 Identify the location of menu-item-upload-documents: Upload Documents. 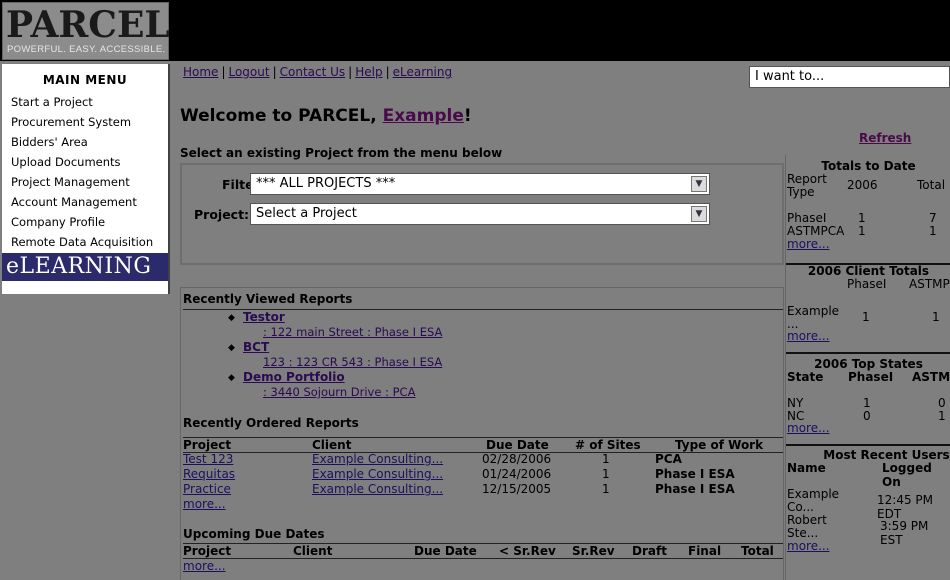
(85, 162).